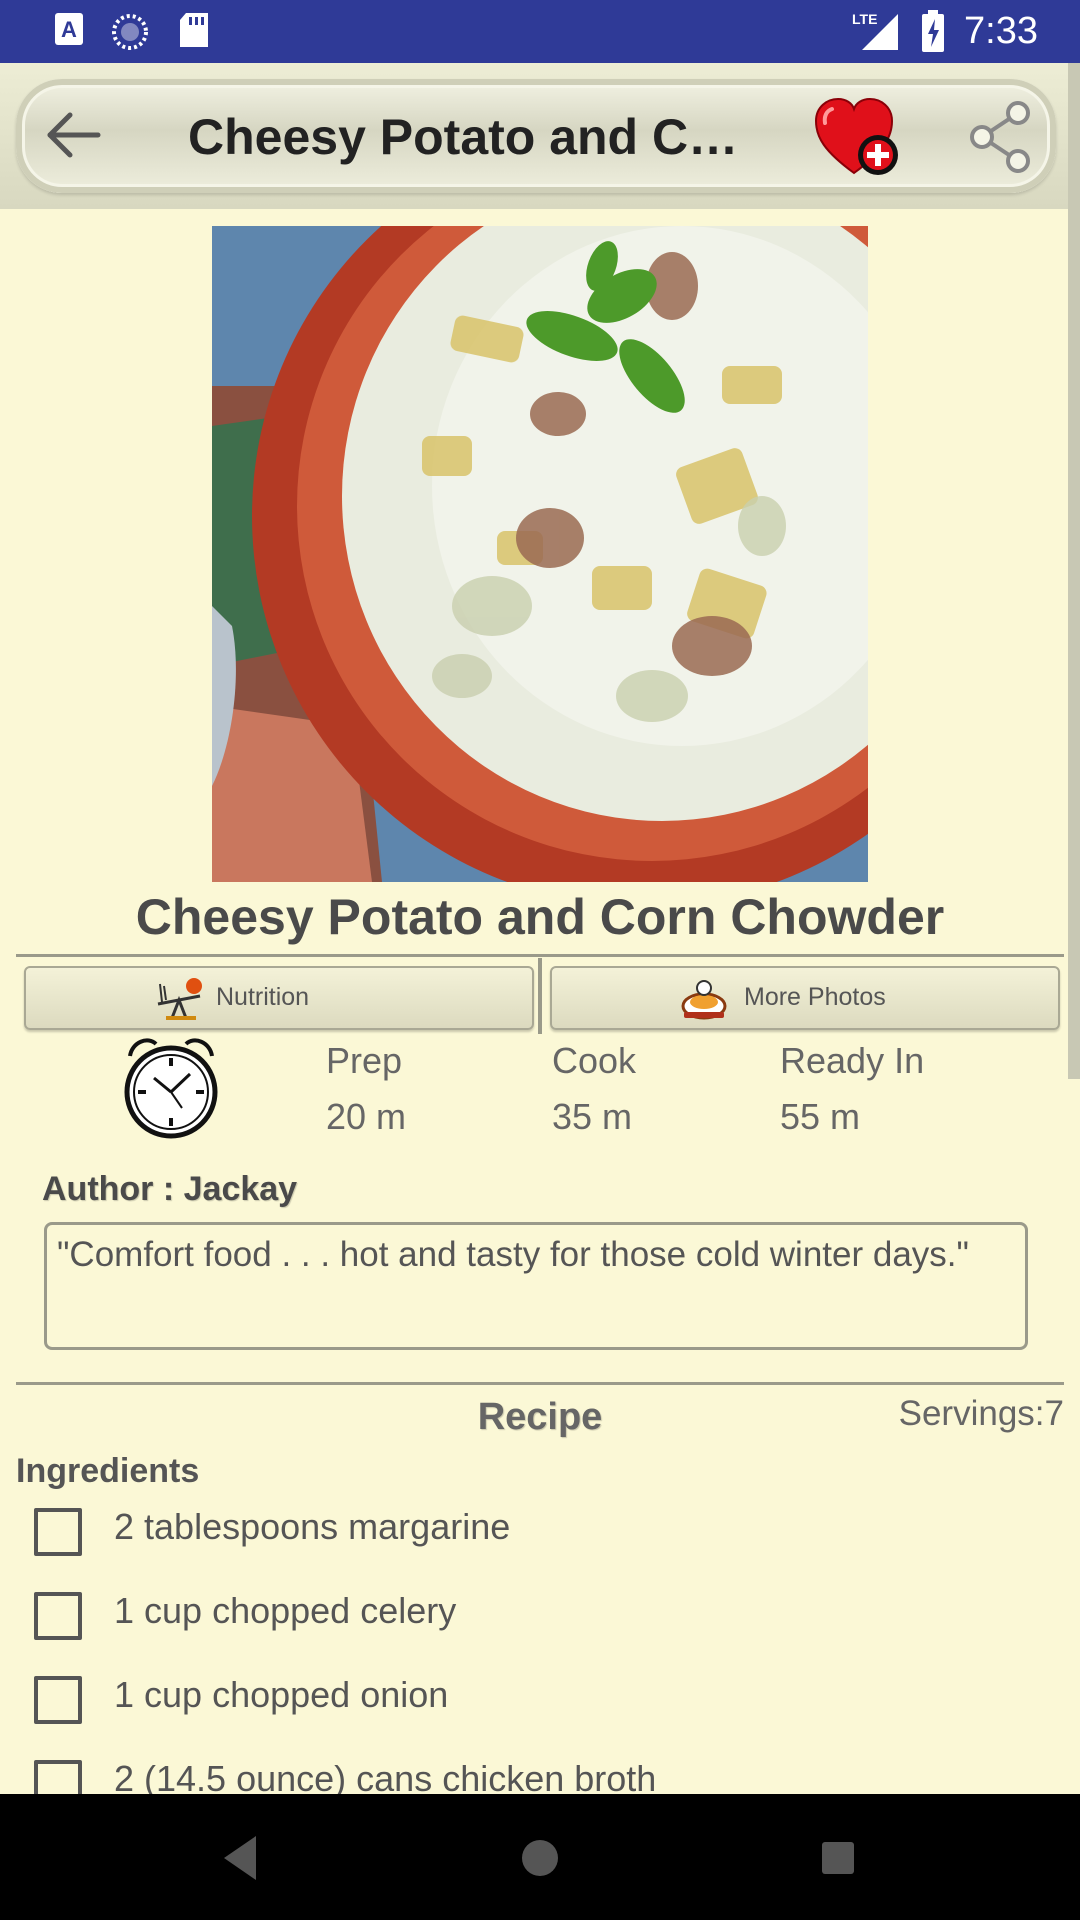 The height and width of the screenshot is (1920, 1080). Describe the element at coordinates (1001, 137) in the screenshot. I see `share-icon` at that location.